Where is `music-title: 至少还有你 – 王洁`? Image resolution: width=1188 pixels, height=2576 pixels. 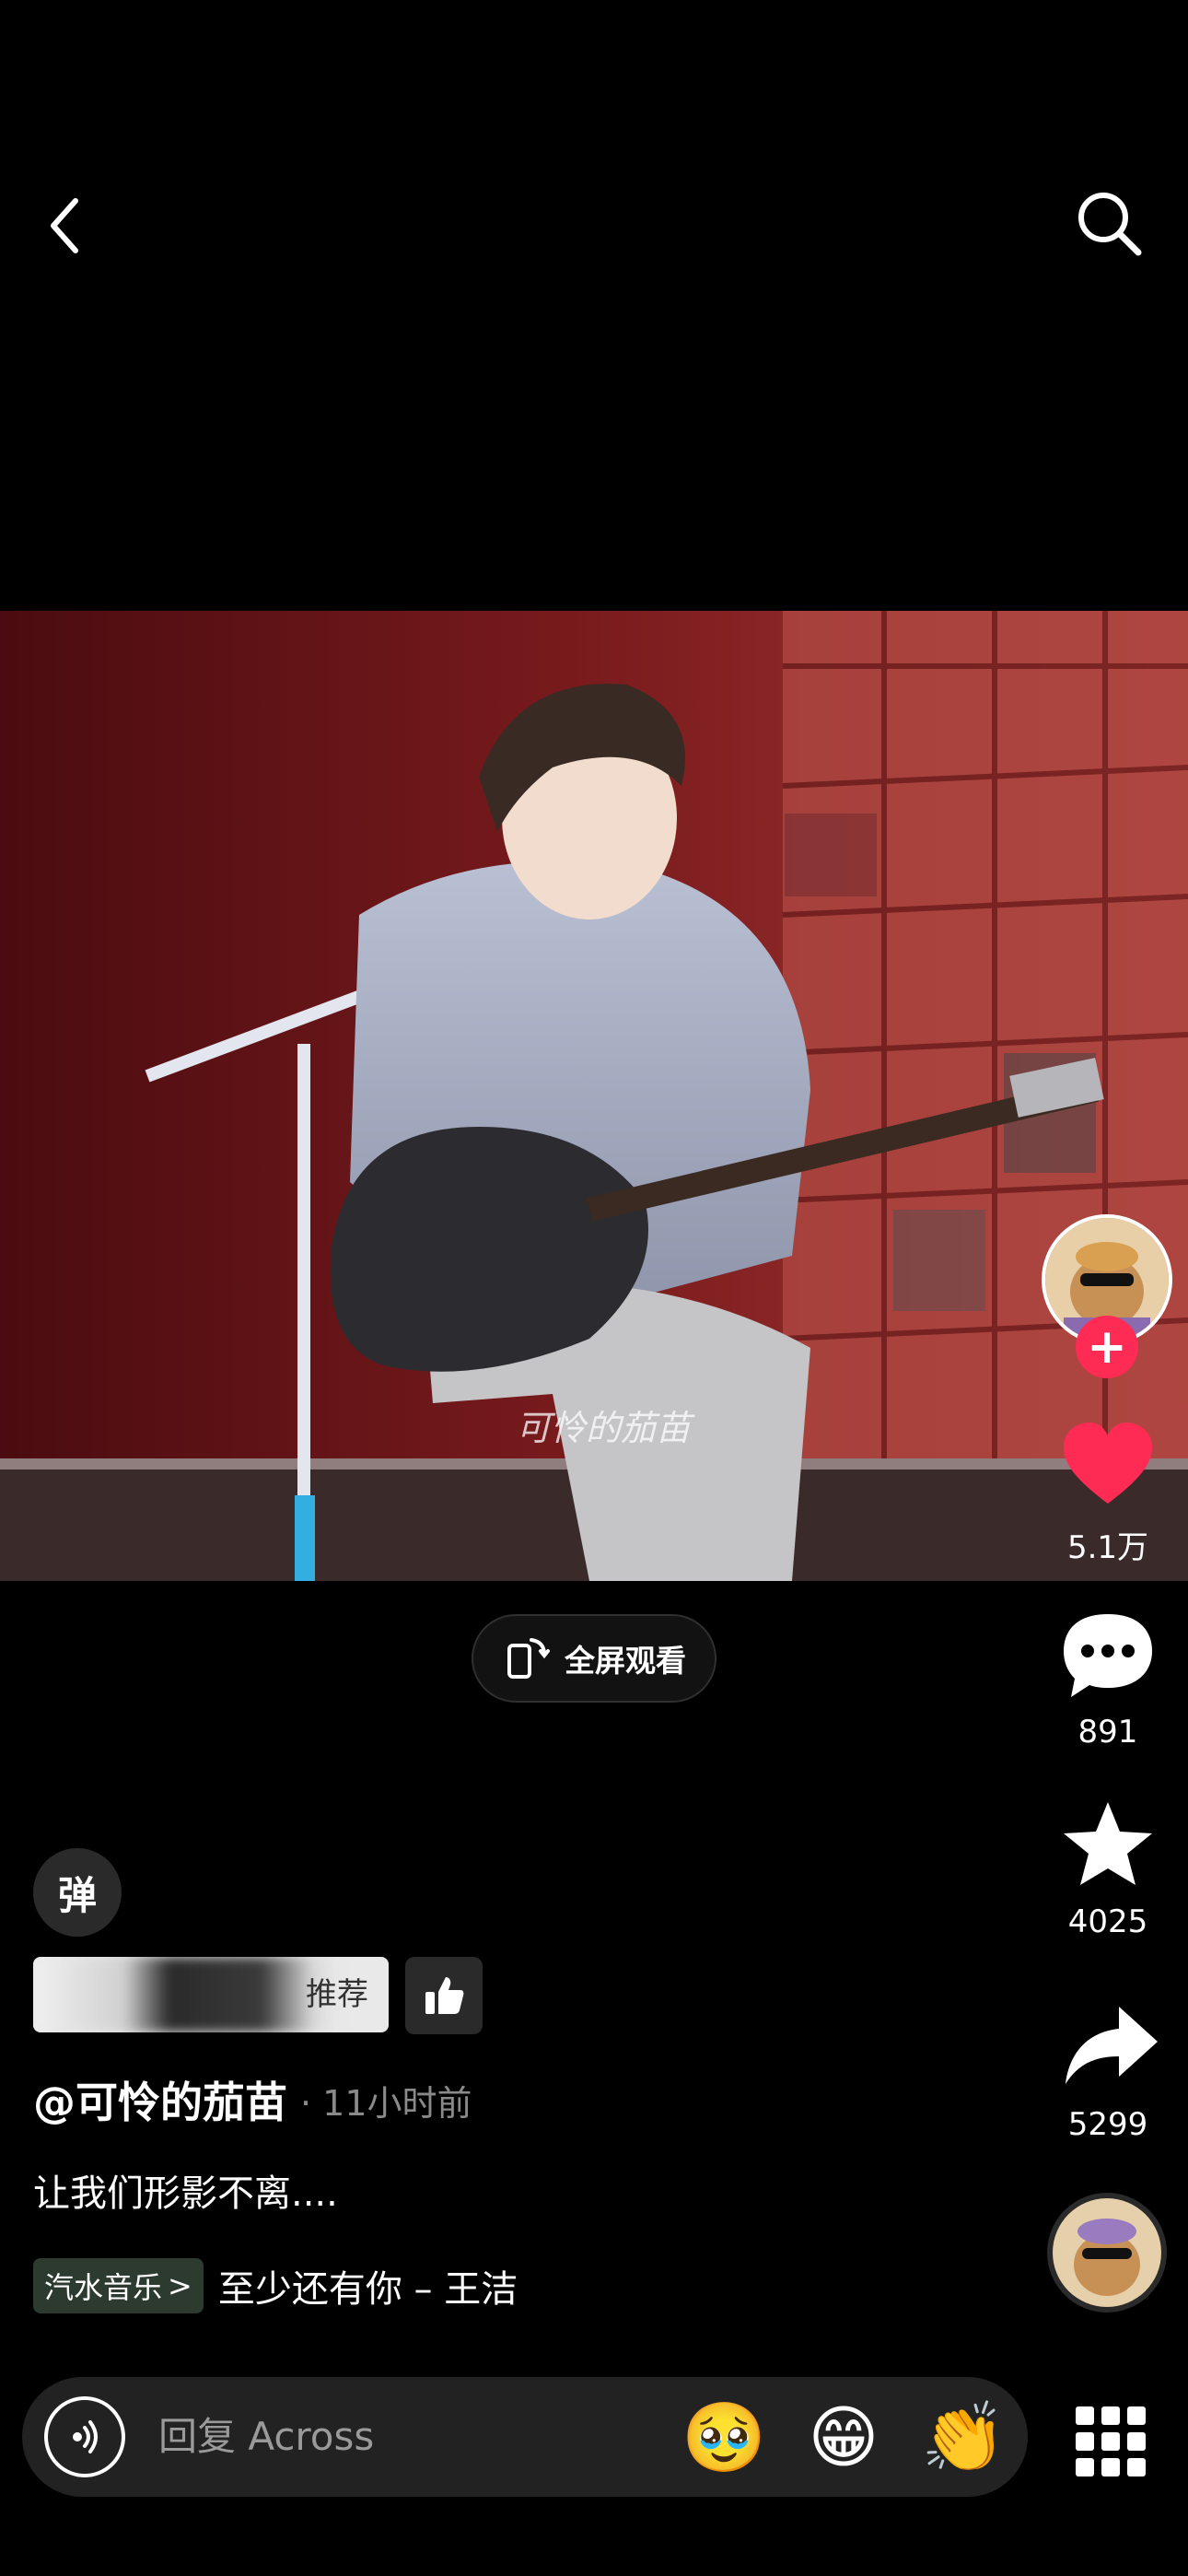
music-title: 至少还有你 – 王洁 is located at coordinates (368, 2286).